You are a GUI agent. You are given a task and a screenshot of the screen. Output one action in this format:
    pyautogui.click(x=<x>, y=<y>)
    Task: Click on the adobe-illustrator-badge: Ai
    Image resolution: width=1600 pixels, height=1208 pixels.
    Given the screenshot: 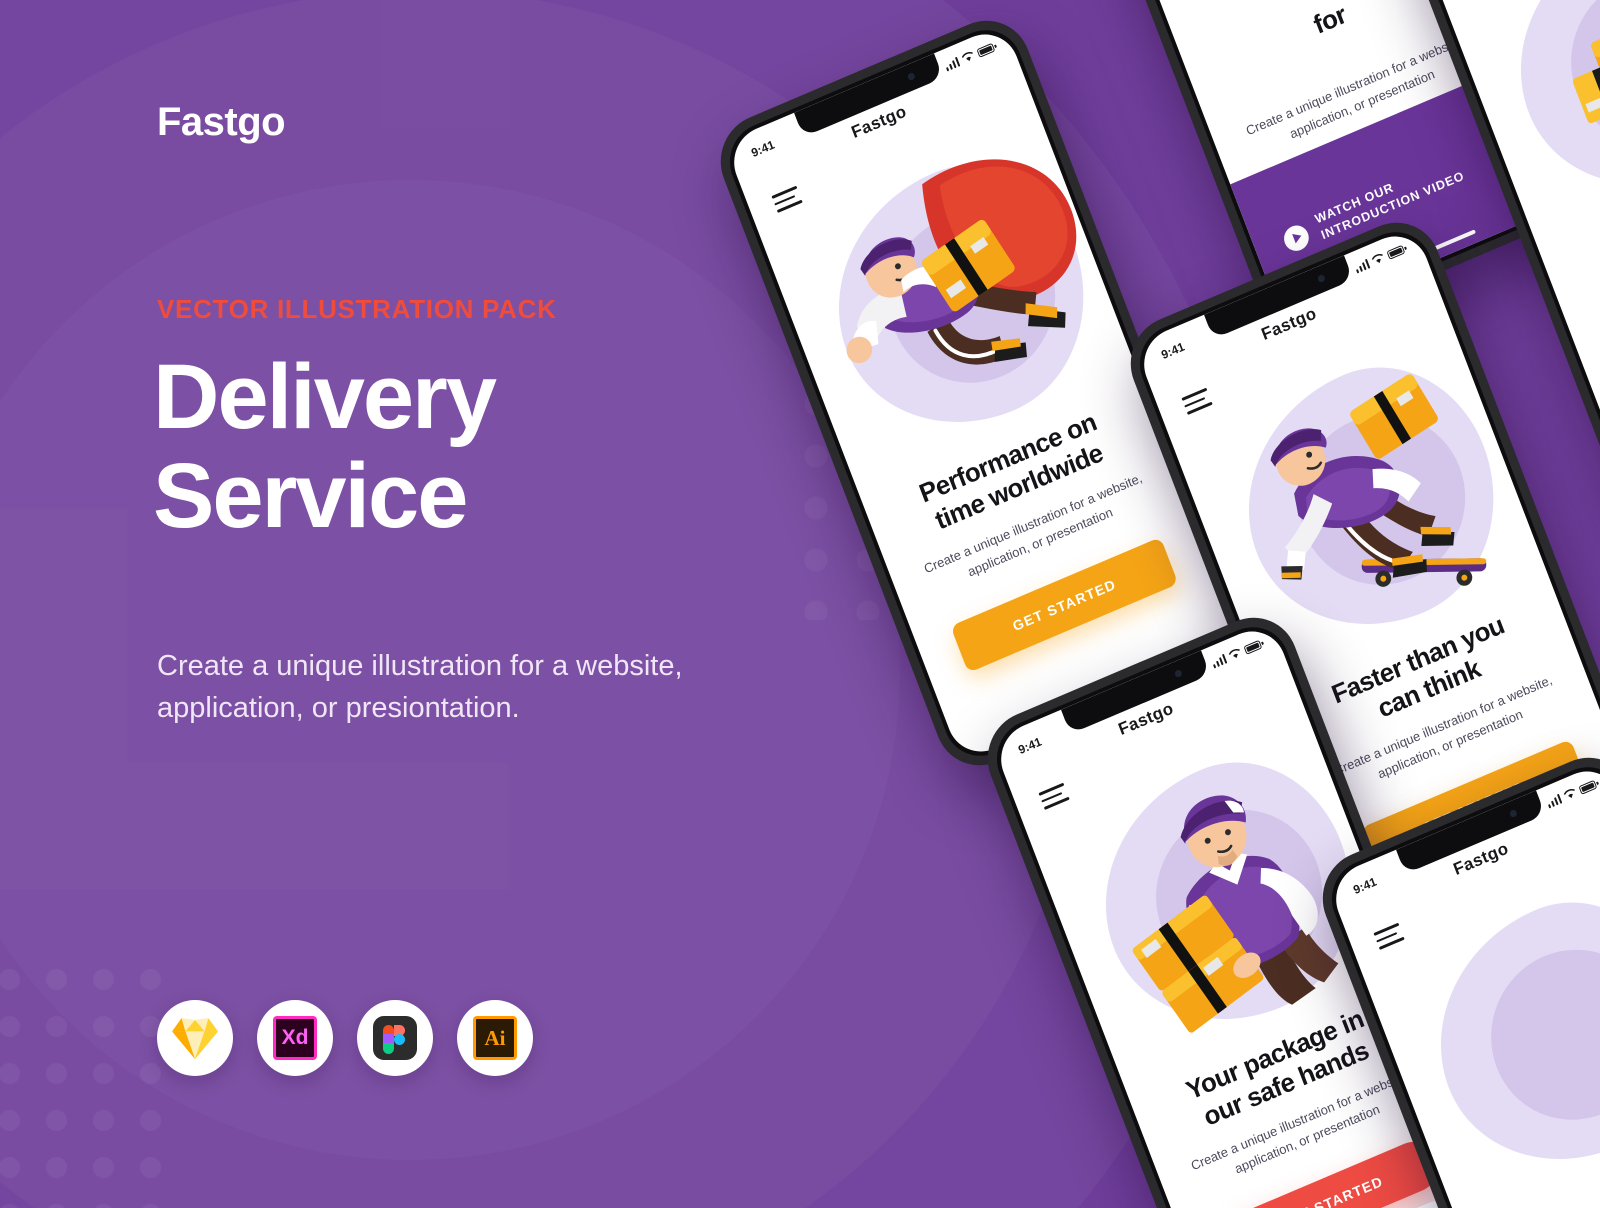 What is the action you would take?
    pyautogui.click(x=495, y=1038)
    